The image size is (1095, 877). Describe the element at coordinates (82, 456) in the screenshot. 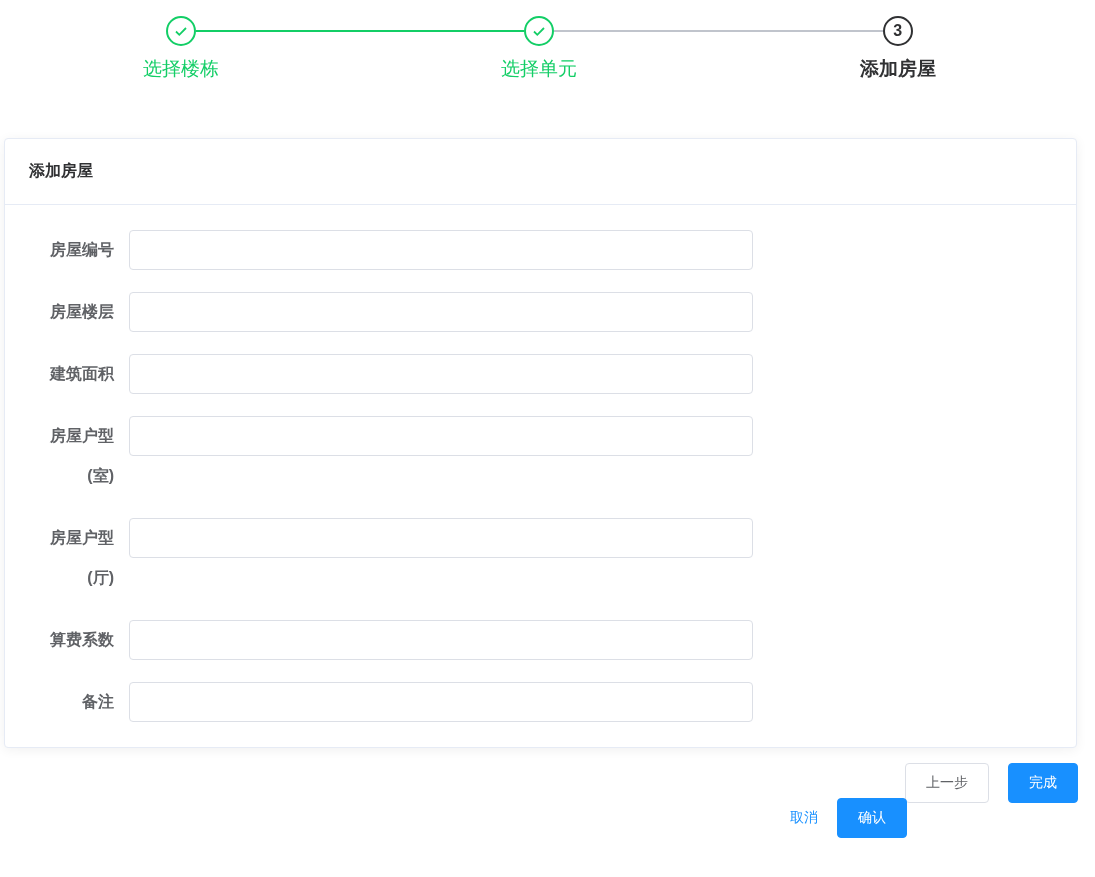

I see `field-label: 房屋户型(室)` at that location.